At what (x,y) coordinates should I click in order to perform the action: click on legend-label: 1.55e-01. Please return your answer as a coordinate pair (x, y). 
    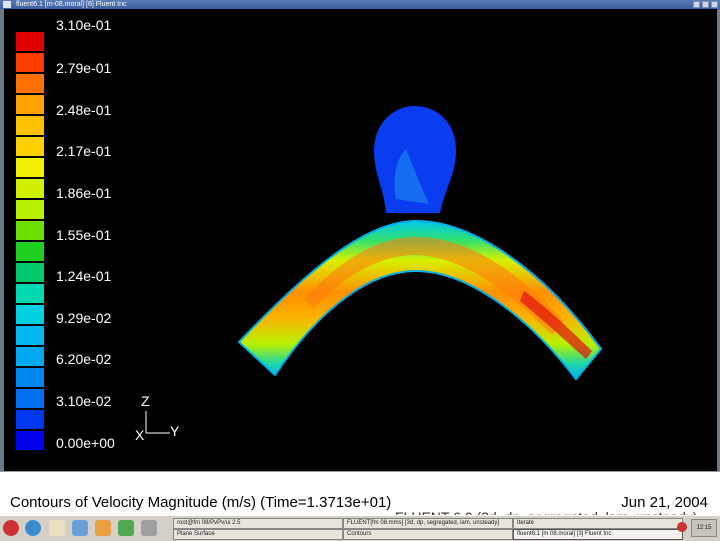
    Looking at the image, I should click on (84, 235).